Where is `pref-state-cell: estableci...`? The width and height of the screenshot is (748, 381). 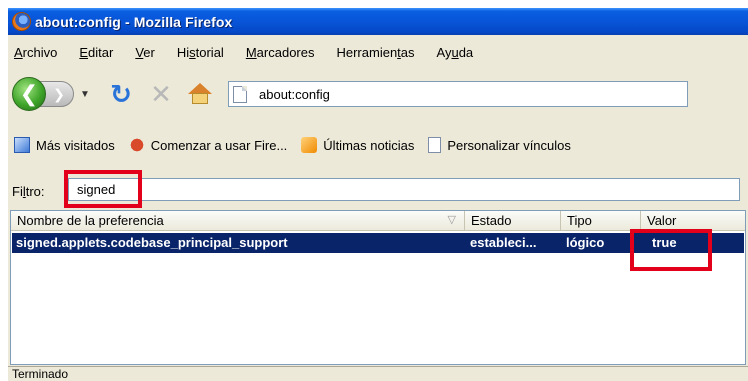
pref-state-cell: estableci... is located at coordinates (503, 242).